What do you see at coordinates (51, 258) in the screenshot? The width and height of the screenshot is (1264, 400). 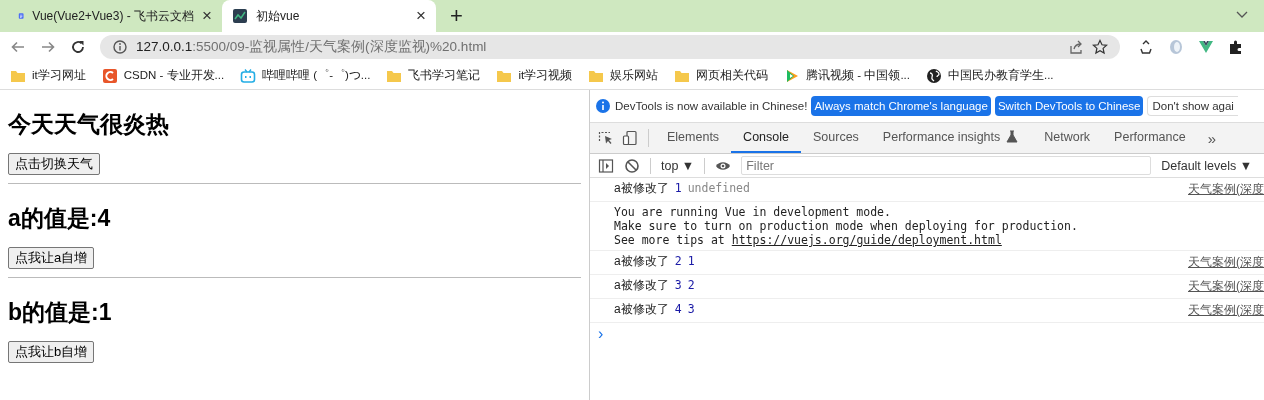 I see `page-button: 点我让a自增` at bounding box center [51, 258].